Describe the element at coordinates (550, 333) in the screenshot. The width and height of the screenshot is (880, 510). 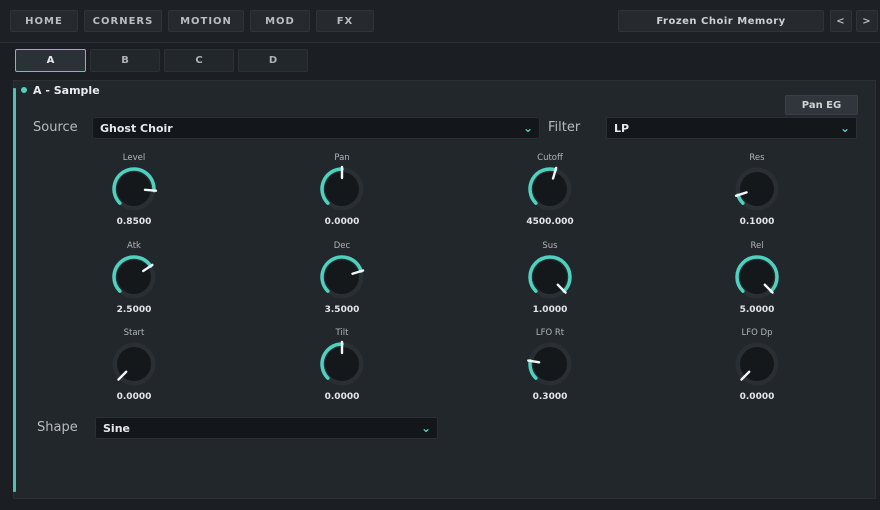
I see `knob-label: LFO Rt` at that location.